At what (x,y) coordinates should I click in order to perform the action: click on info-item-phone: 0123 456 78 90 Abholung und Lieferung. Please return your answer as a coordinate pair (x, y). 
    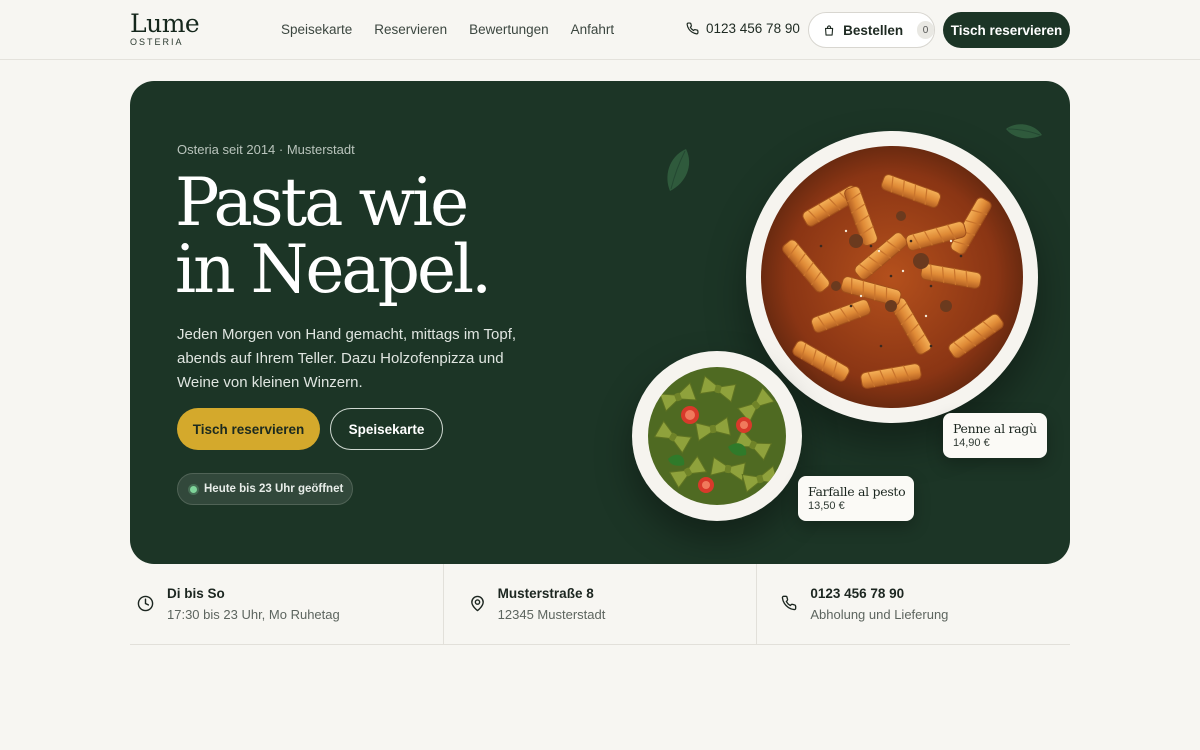
    Looking at the image, I should click on (913, 604).